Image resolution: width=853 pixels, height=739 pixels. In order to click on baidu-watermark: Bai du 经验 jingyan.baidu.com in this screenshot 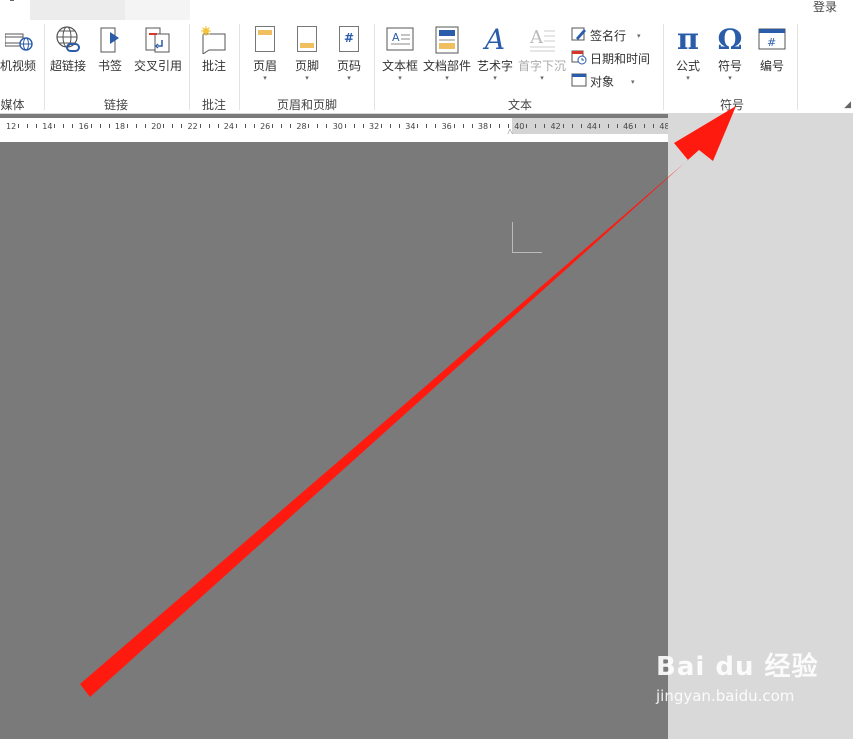, I will do `click(737, 675)`.